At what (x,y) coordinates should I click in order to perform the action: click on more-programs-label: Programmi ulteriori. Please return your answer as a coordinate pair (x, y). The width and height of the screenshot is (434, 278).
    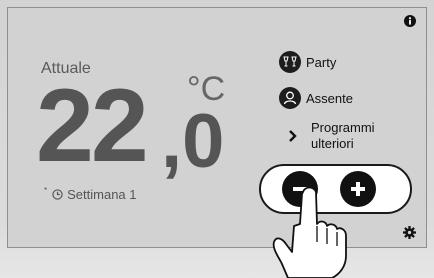
    Looking at the image, I should click on (343, 136).